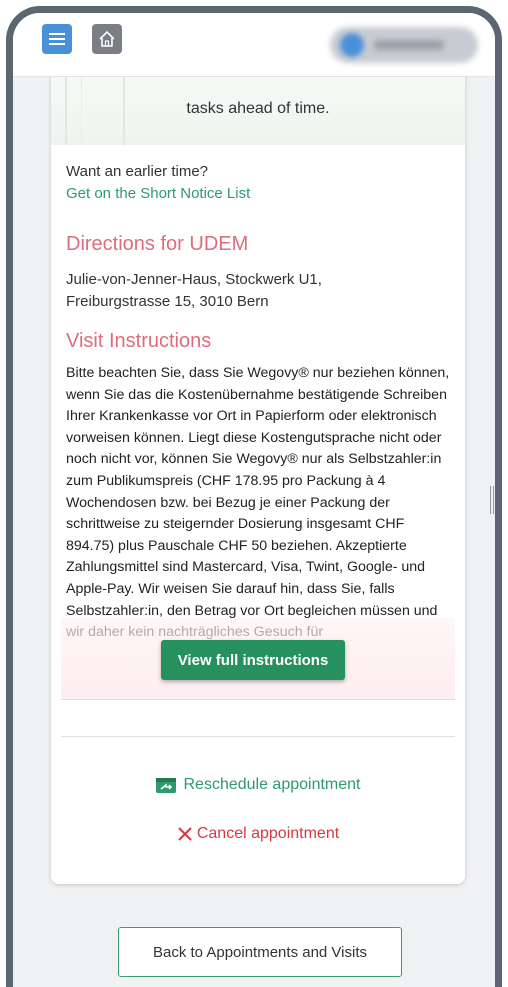  Describe the element at coordinates (158, 194) in the screenshot. I see `short-notice-list-link: Get on the Short Notice List` at that location.